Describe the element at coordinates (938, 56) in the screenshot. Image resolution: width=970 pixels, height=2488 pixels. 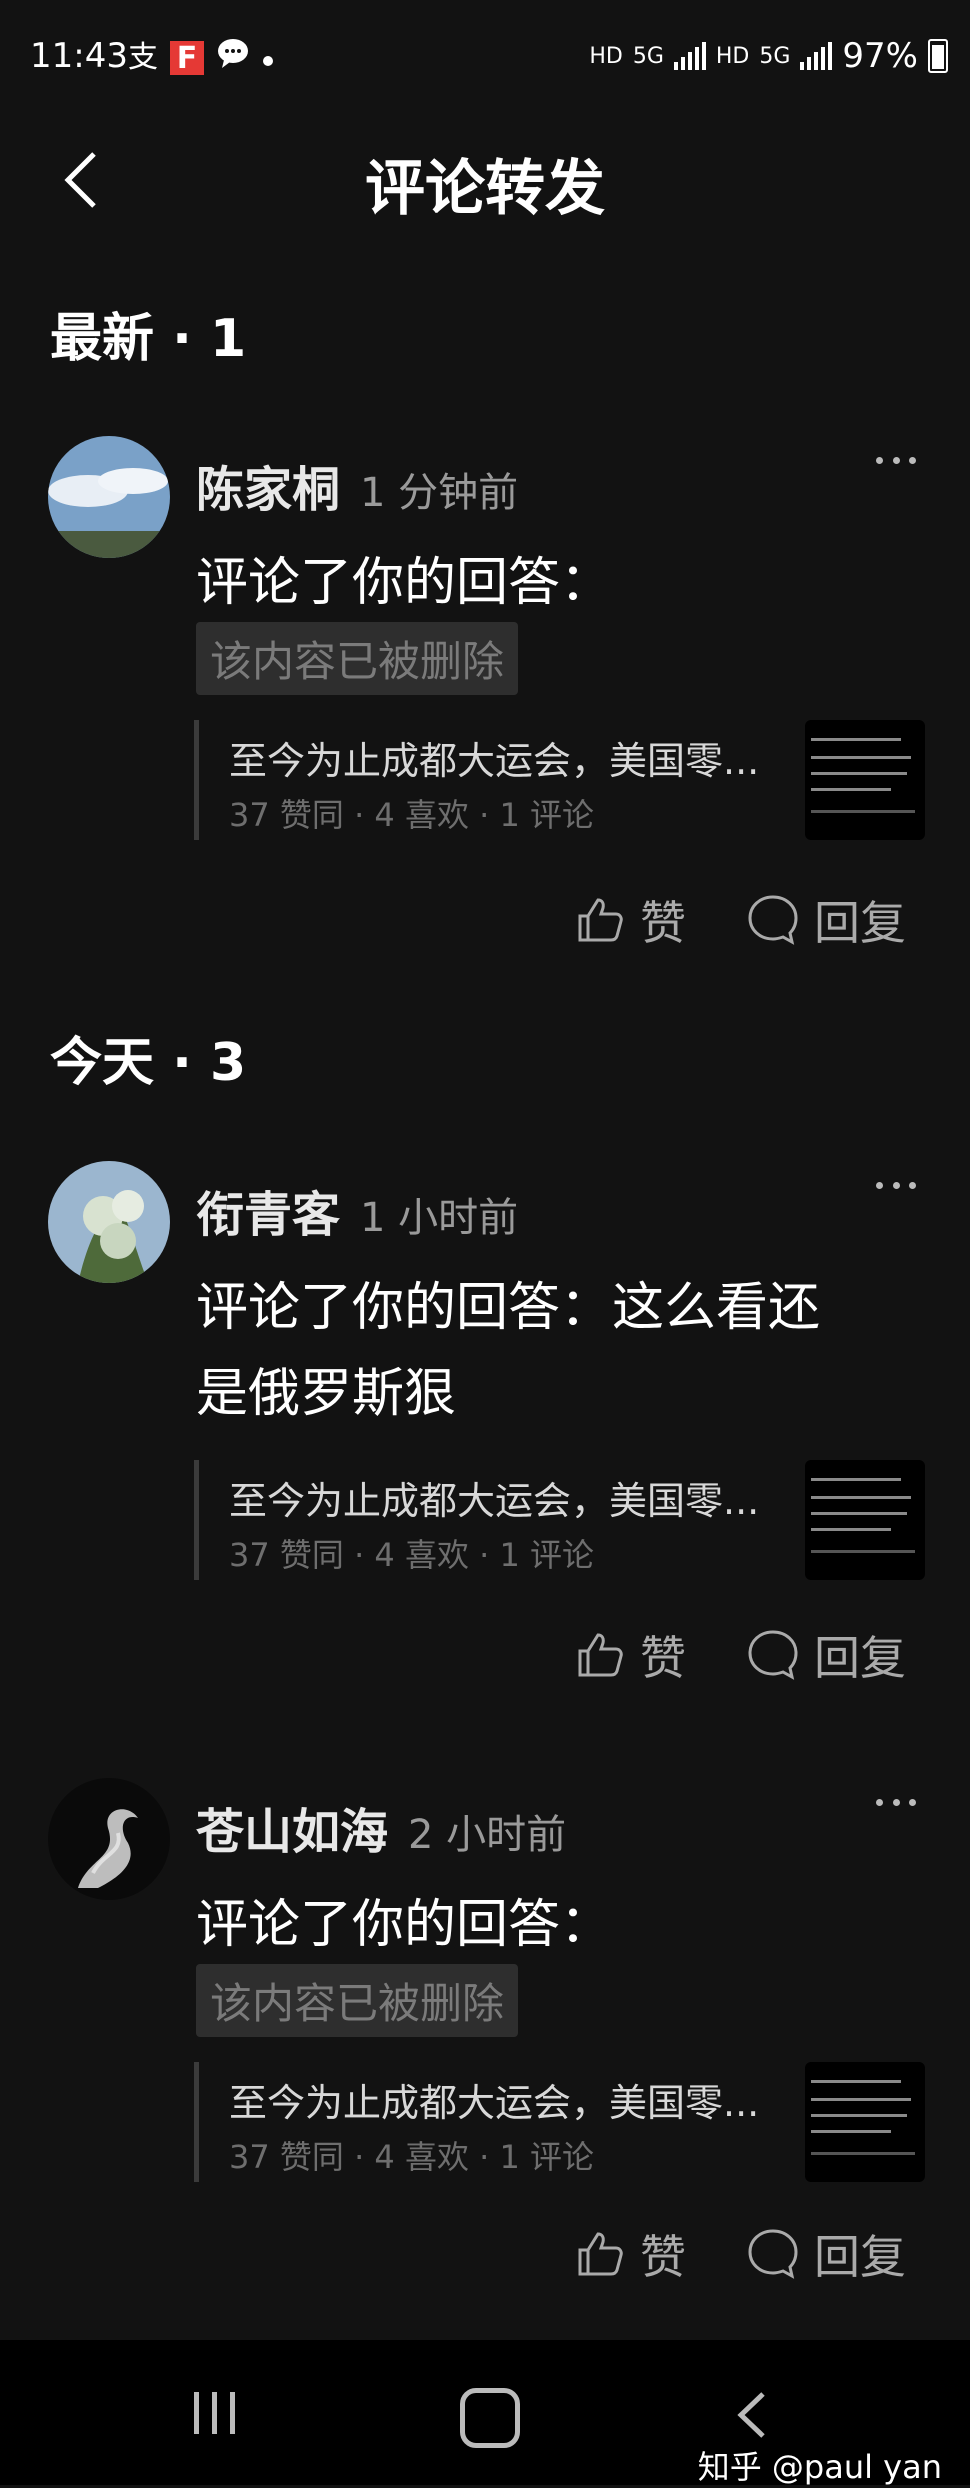
I see `battery-icon` at that location.